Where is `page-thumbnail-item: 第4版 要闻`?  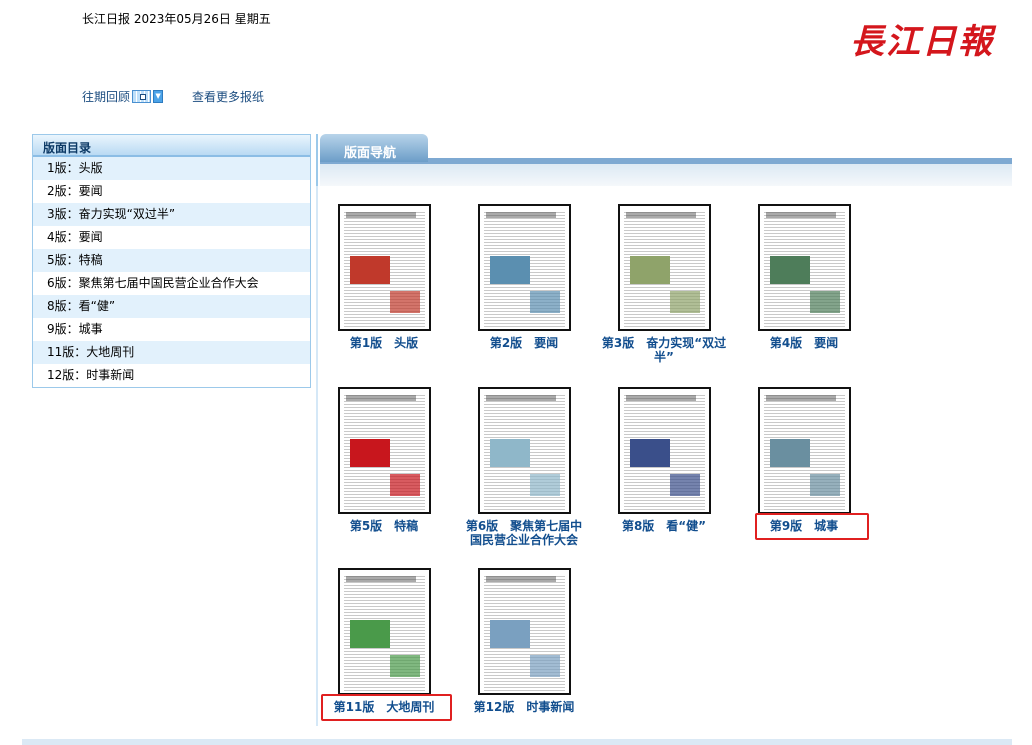 page-thumbnail-item: 第4版 要闻 is located at coordinates (804, 277).